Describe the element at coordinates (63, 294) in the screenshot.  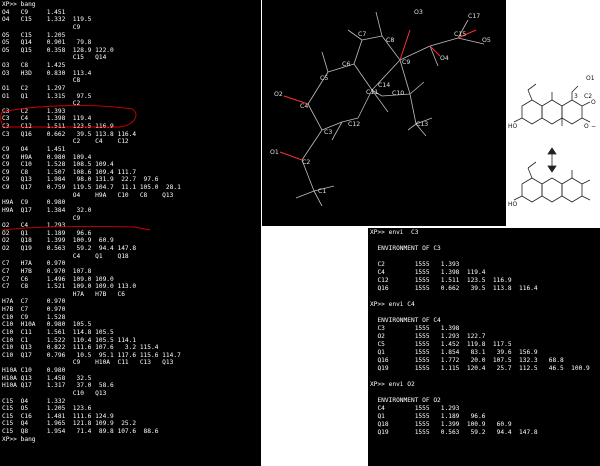
I see `bang-console-line: H7A H7B C6` at that location.